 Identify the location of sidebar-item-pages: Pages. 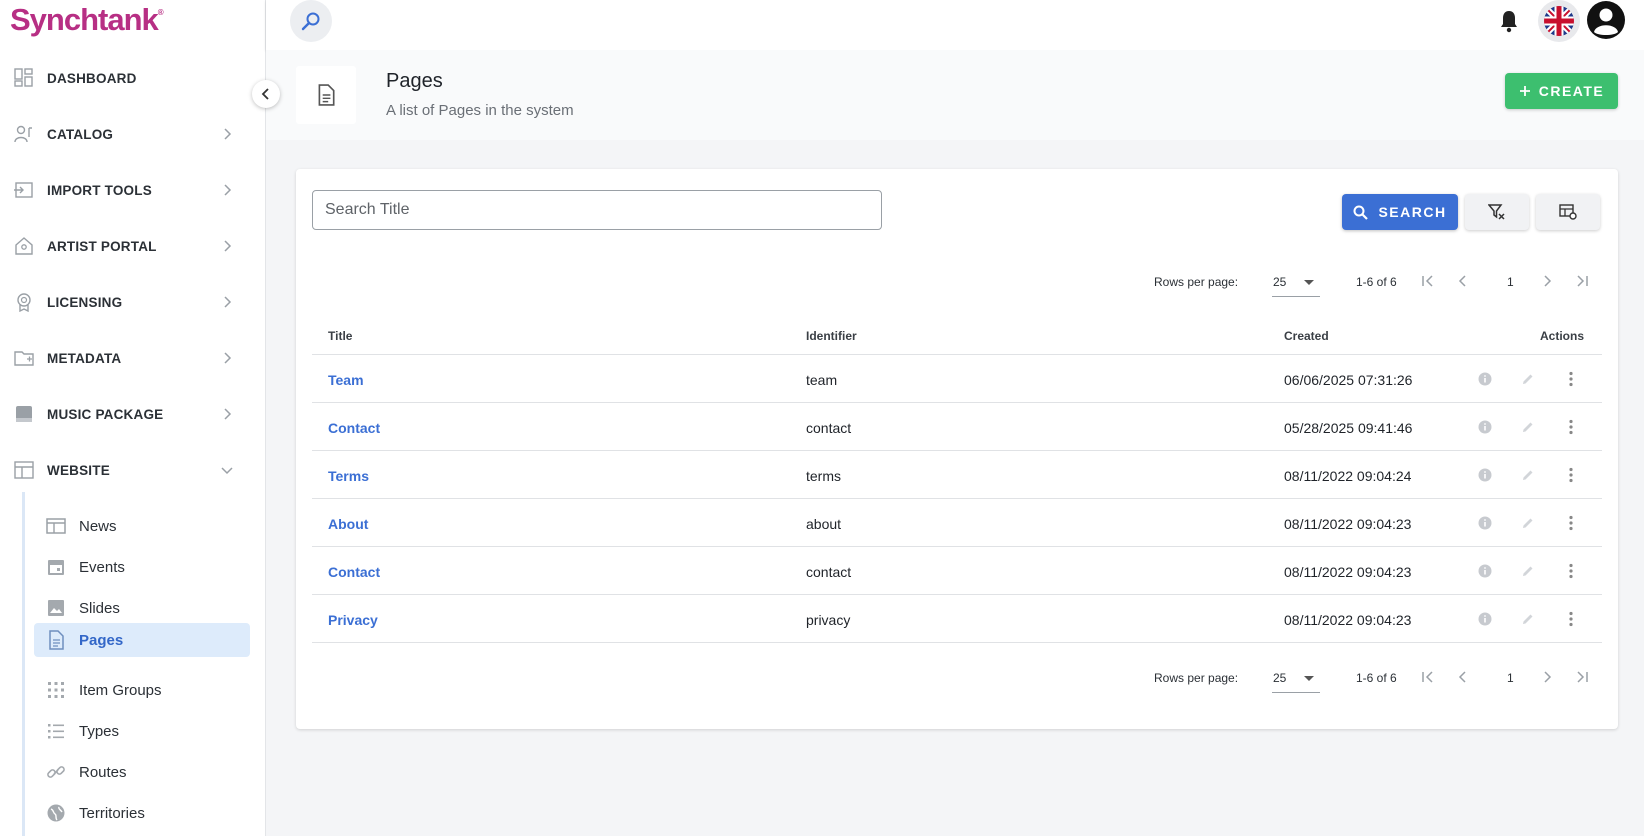
(142, 640).